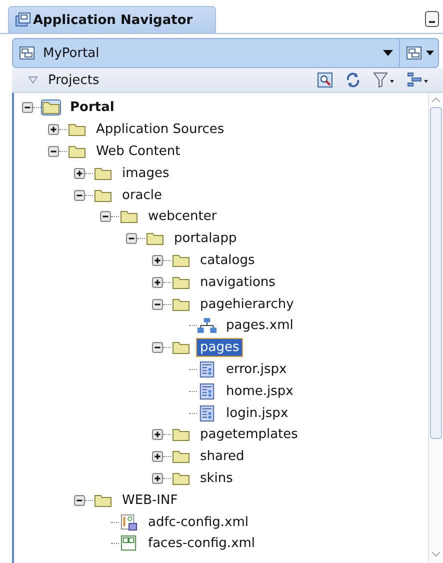 The image size is (443, 563). I want to click on hierarchy-icon, so click(207, 325).